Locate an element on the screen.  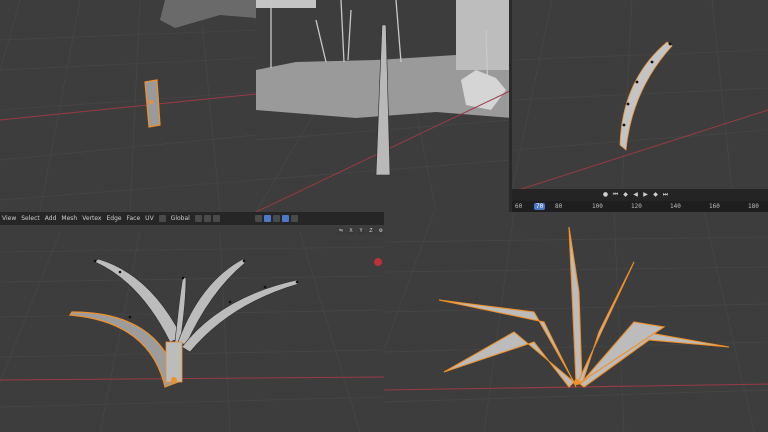
frame-tick: 160 is located at coordinates (714, 206).